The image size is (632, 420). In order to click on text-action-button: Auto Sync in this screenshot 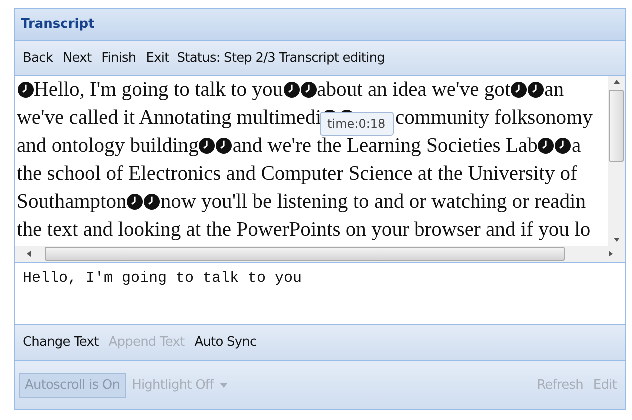, I will do `click(225, 342)`.